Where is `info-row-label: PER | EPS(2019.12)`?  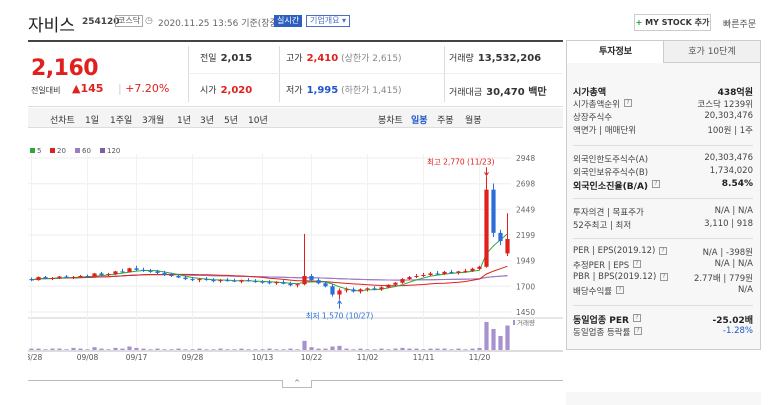
info-row-label: PER | EPS(2019.12) is located at coordinates (614, 251).